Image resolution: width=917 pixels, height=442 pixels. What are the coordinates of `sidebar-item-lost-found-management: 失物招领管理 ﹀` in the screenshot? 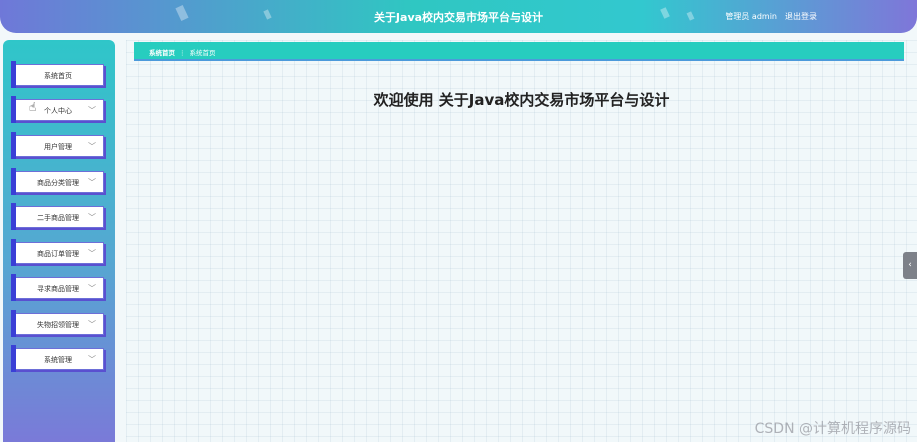 It's located at (57, 323).